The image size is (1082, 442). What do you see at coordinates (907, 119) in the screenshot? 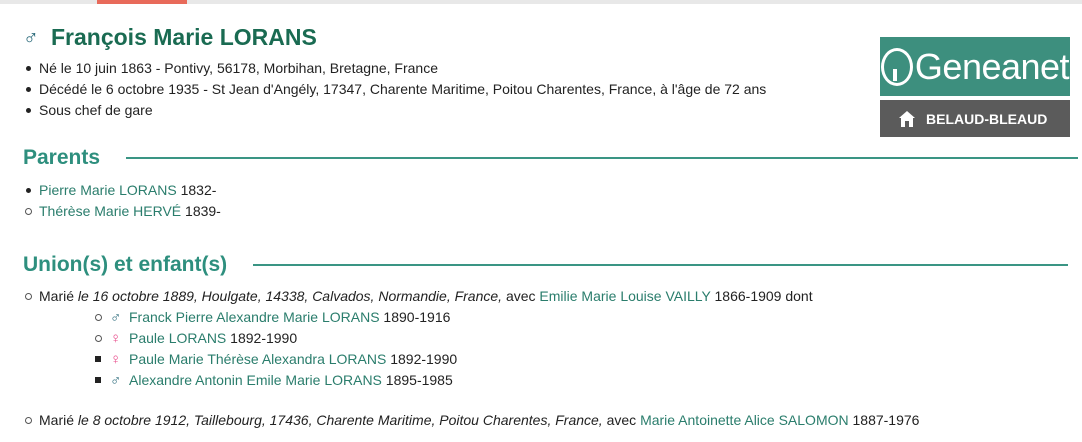
I see `home-icon` at bounding box center [907, 119].